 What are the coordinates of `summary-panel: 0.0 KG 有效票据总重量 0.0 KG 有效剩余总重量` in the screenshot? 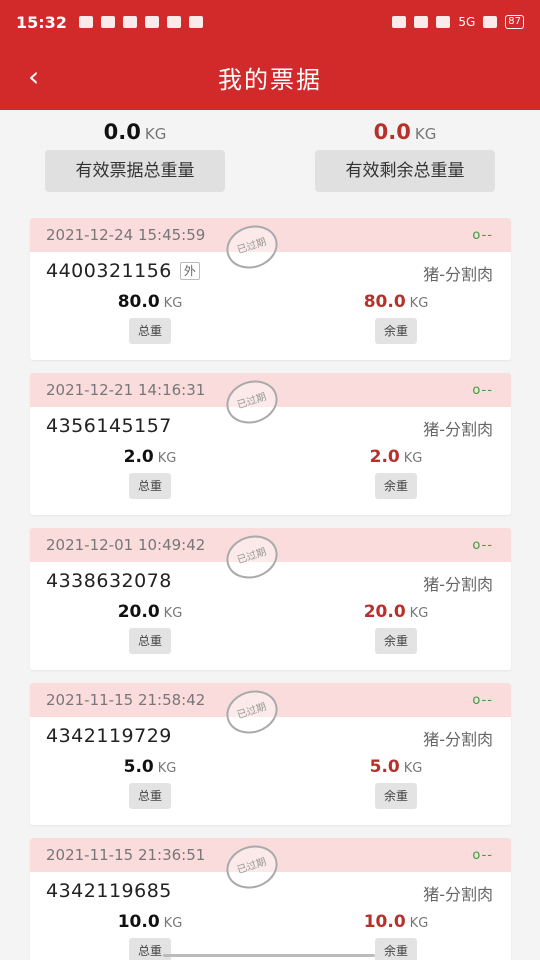 It's located at (270, 159).